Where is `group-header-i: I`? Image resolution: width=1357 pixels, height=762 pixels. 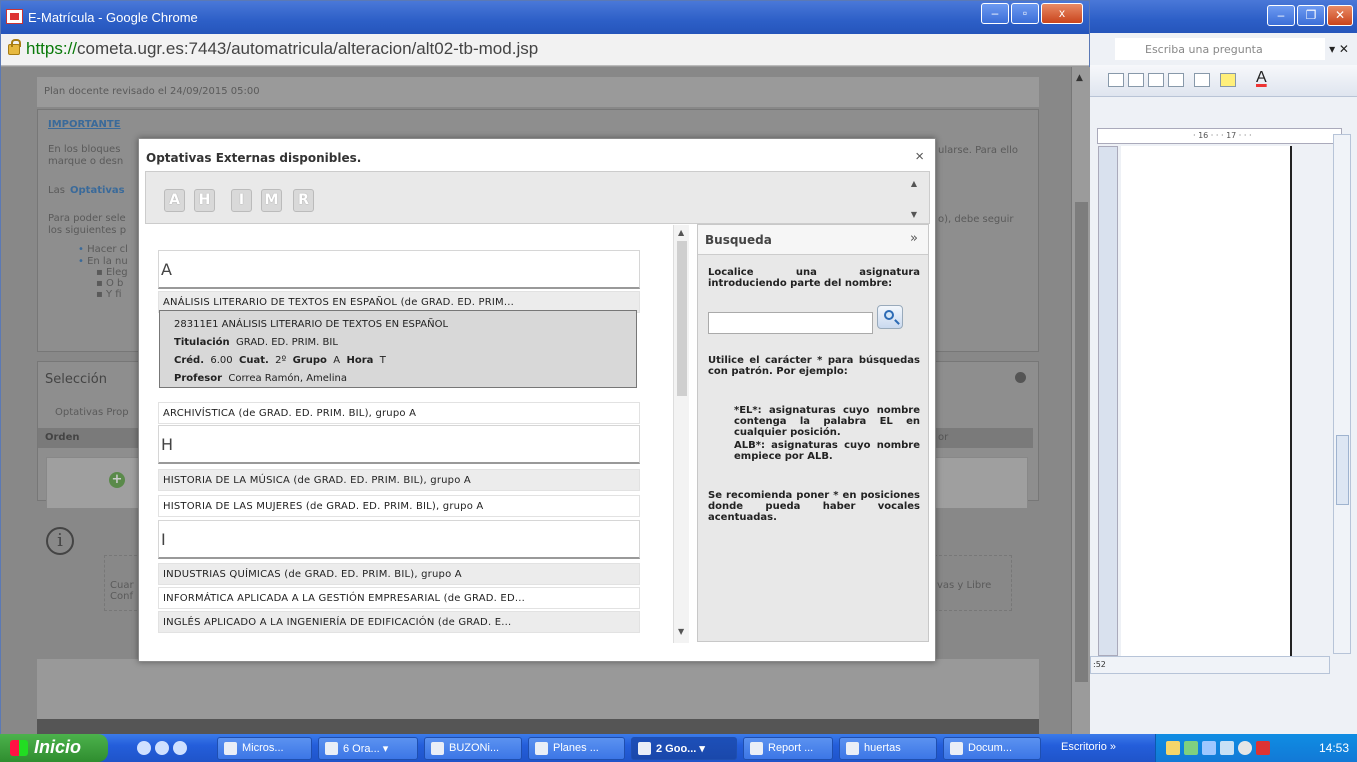 group-header-i: I is located at coordinates (399, 539).